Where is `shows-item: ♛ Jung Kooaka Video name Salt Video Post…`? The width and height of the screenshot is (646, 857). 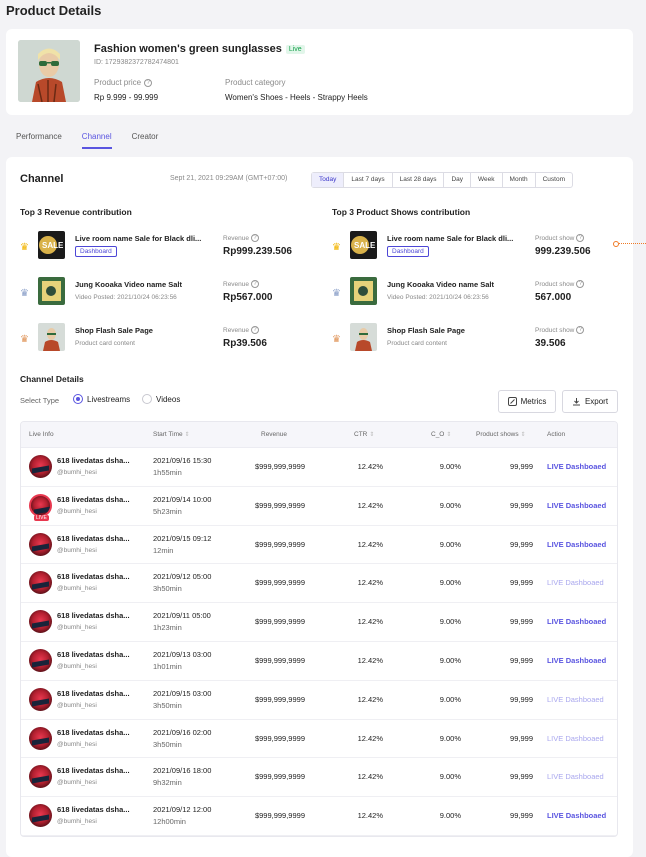 shows-item: ♛ Jung Kooaka Video name Salt Video Post… is located at coordinates (477, 294).